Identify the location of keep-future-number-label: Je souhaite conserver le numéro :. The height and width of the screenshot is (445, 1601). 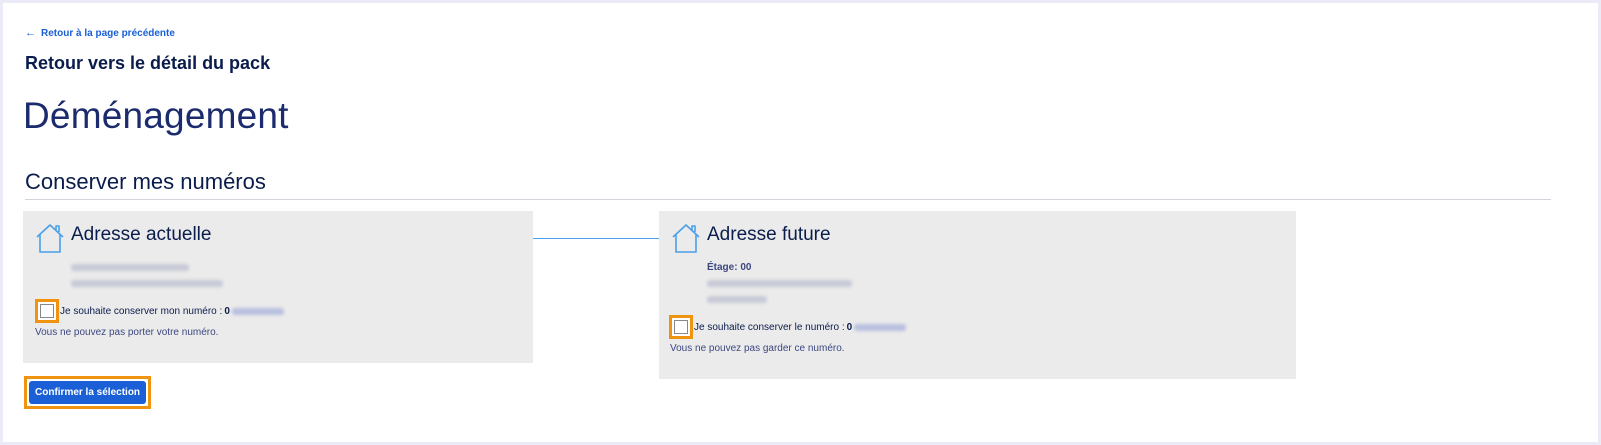
(769, 327).